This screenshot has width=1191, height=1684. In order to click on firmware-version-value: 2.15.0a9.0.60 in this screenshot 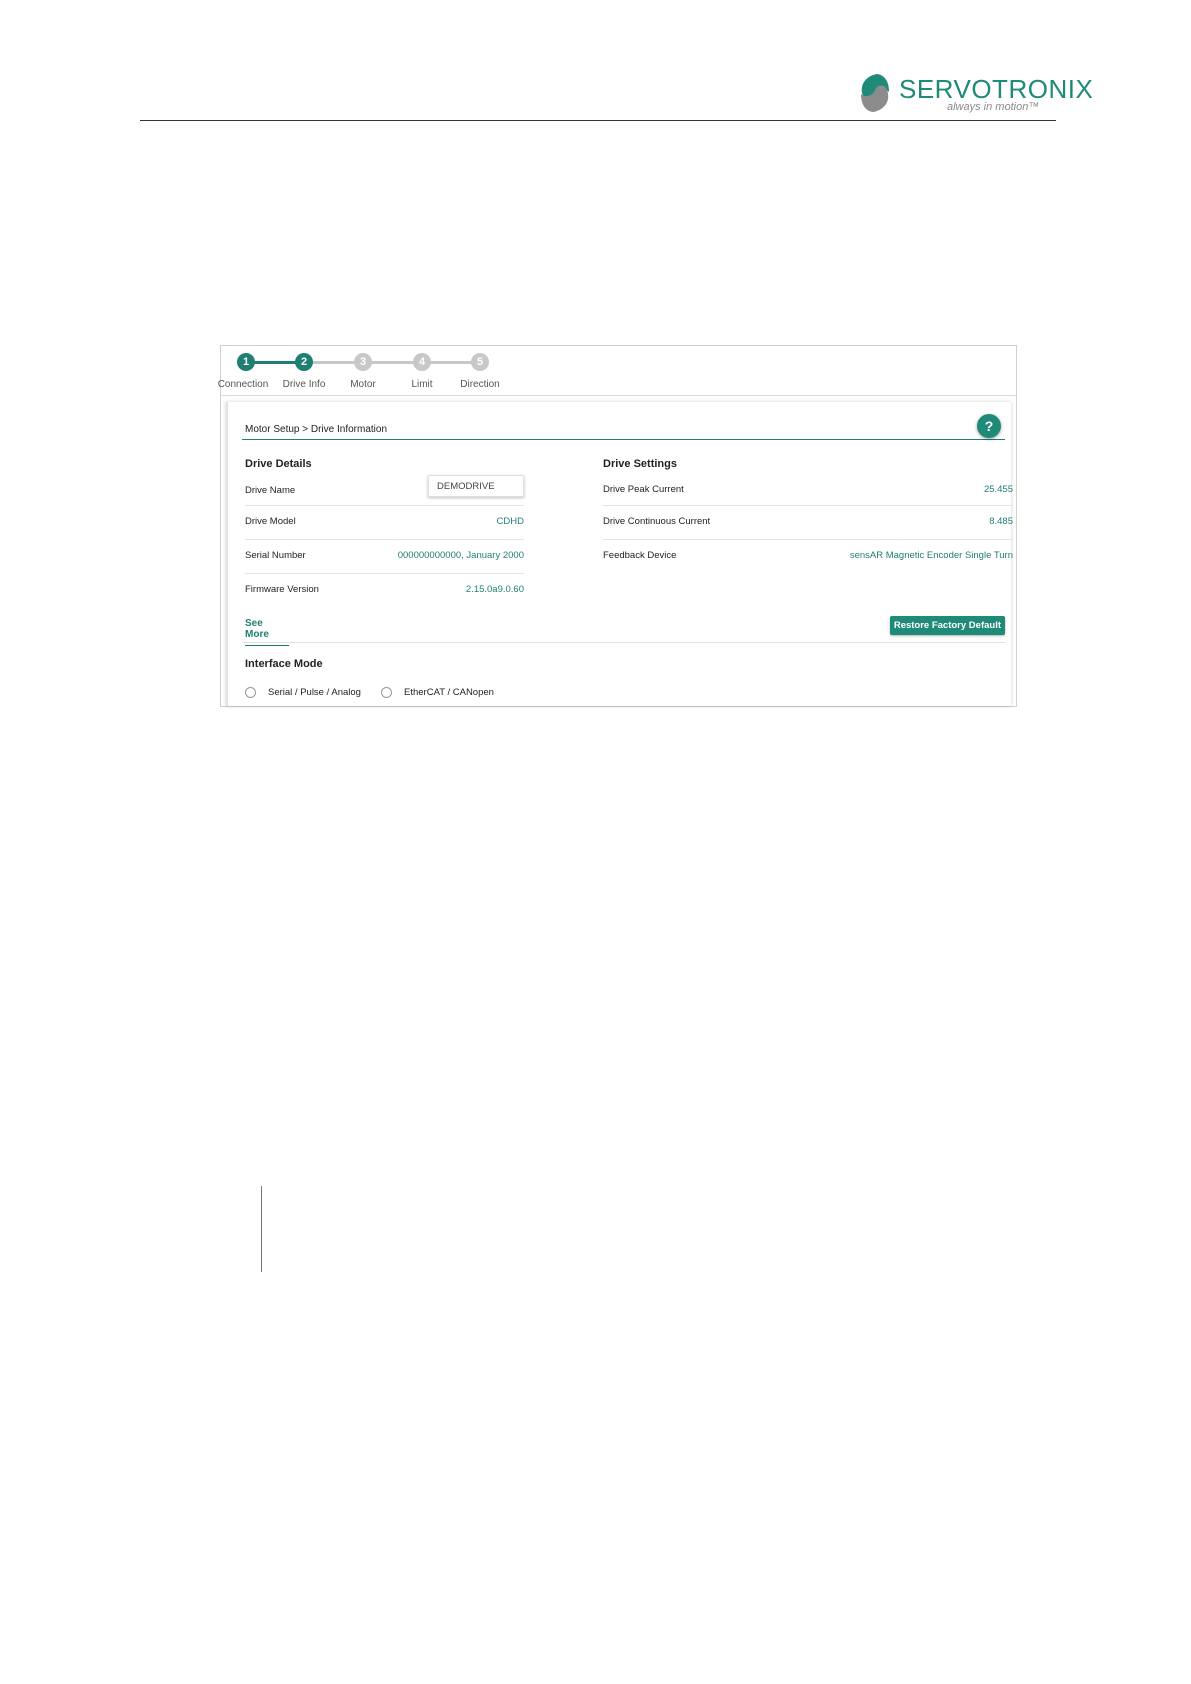, I will do `click(494, 589)`.